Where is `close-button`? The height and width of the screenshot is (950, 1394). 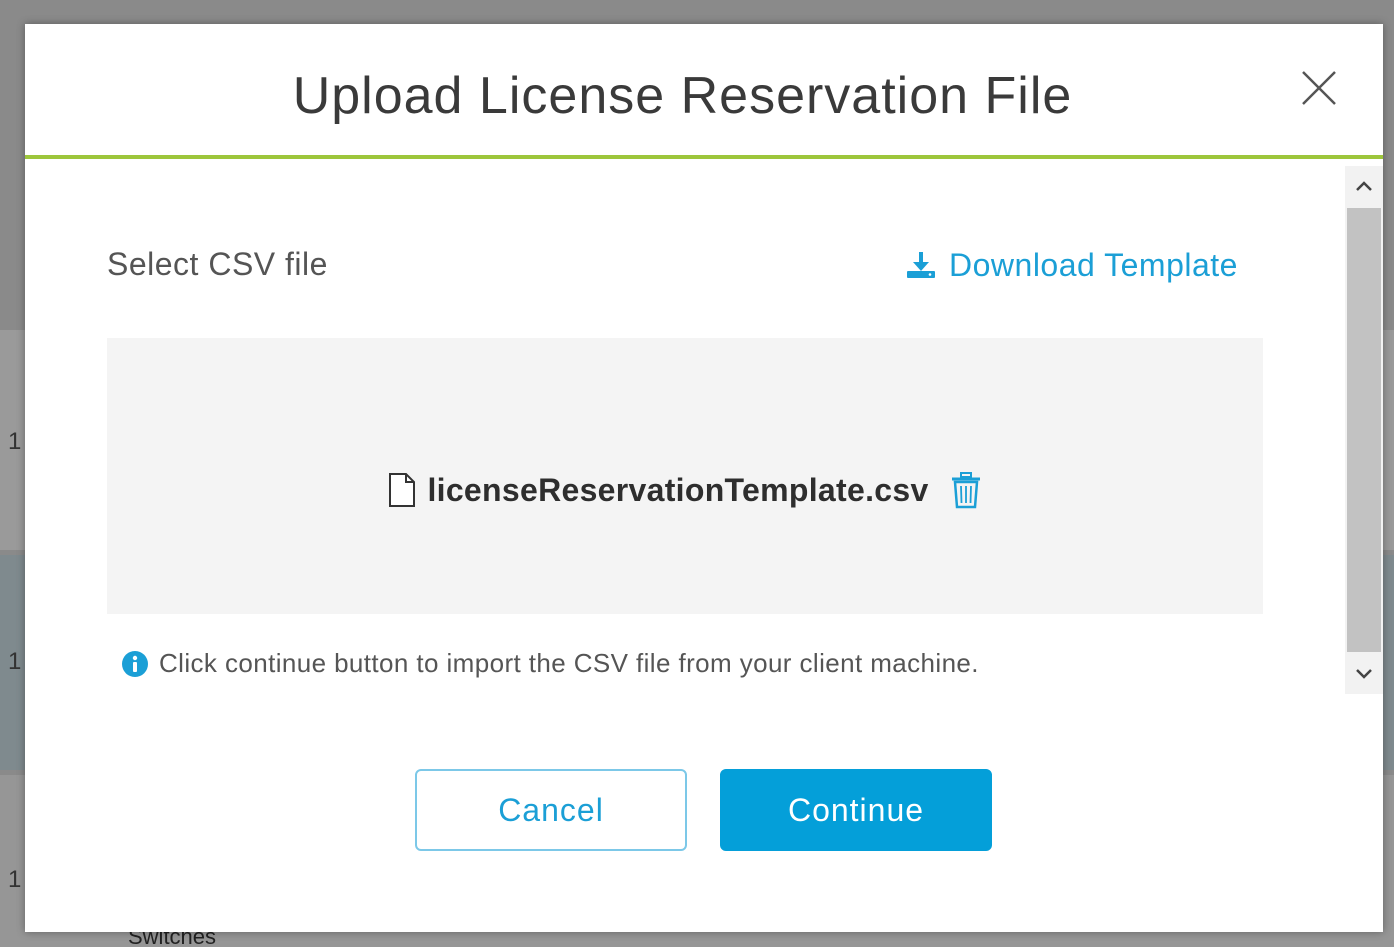 close-button is located at coordinates (1319, 88).